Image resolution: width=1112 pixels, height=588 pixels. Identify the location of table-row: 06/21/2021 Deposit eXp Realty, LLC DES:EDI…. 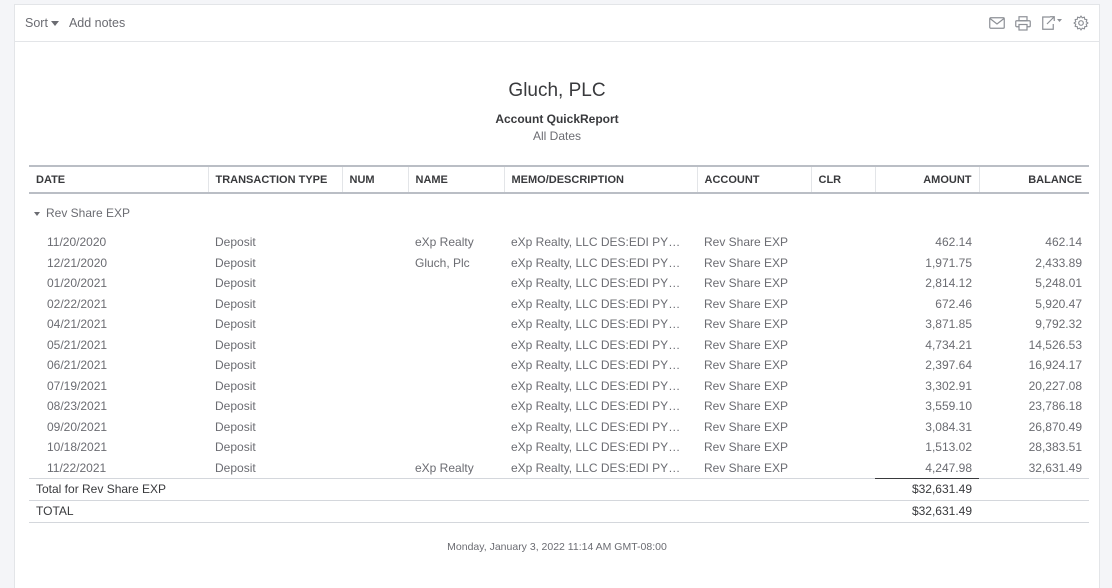
(559, 365).